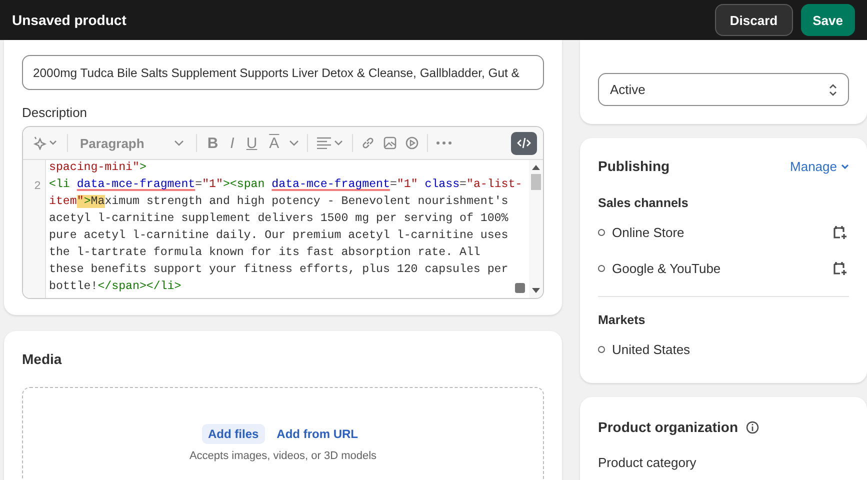 The image size is (867, 480). I want to click on add-files-button: Add files, so click(233, 434).